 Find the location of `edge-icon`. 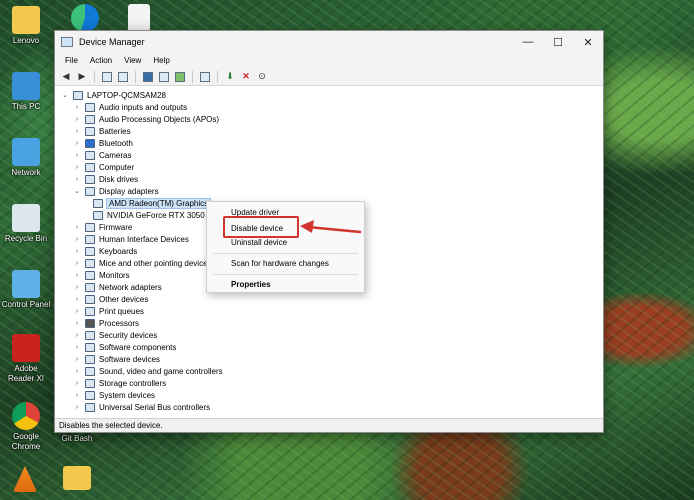

edge-icon is located at coordinates (85, 18).